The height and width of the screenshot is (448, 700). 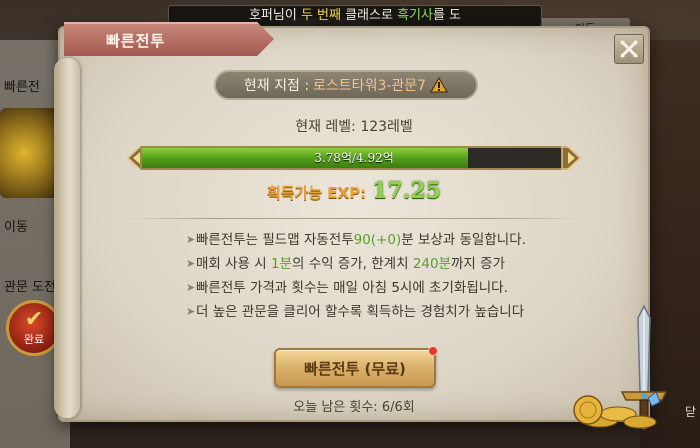 What do you see at coordinates (320, 15) in the screenshot?
I see `ticker-highlight-class: 두 번째` at bounding box center [320, 15].